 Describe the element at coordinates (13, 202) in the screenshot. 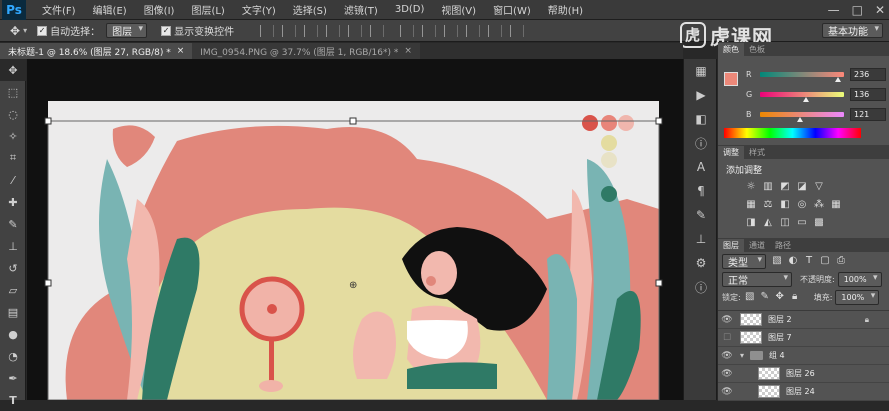

I see `healing-brush-tool-icon: ✚` at that location.